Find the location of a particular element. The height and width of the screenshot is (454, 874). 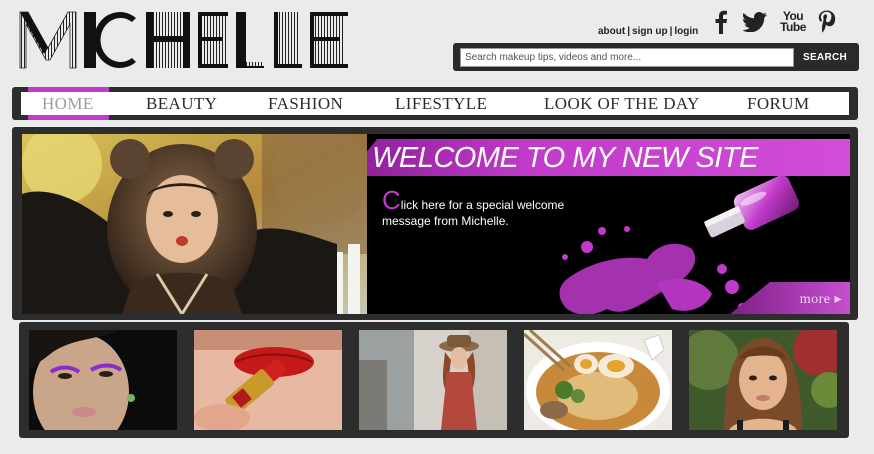

about-link: about is located at coordinates (611, 31).